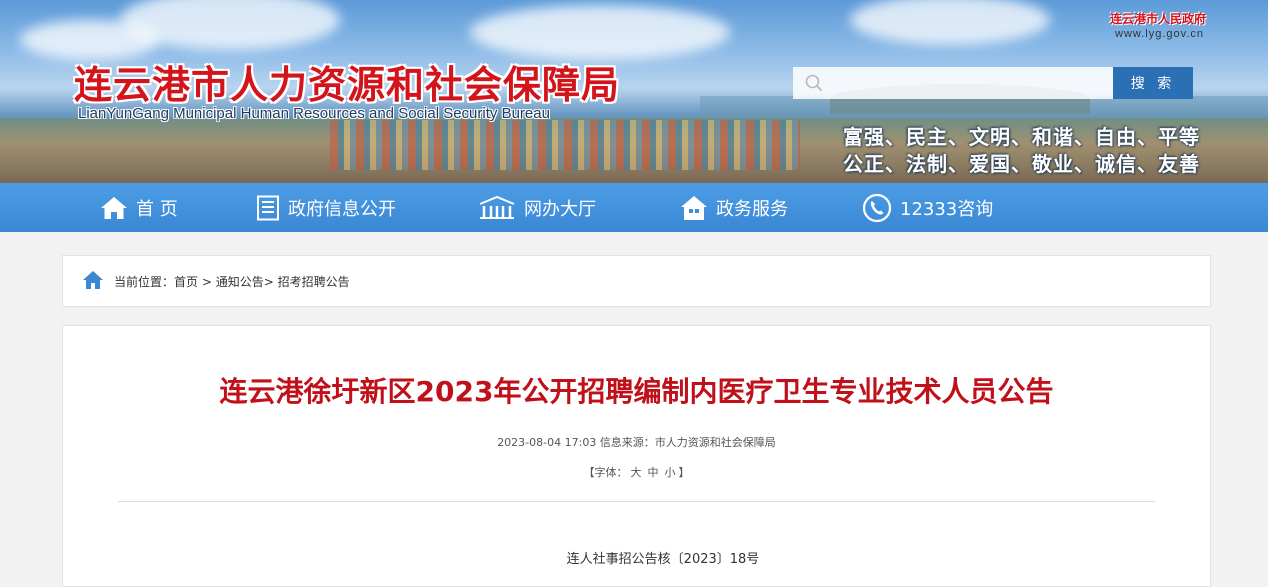  What do you see at coordinates (1021, 164) in the screenshot?
I see `slogan-line-2: 公正、法制、爱国、敬业、诚信、友善` at bounding box center [1021, 164].